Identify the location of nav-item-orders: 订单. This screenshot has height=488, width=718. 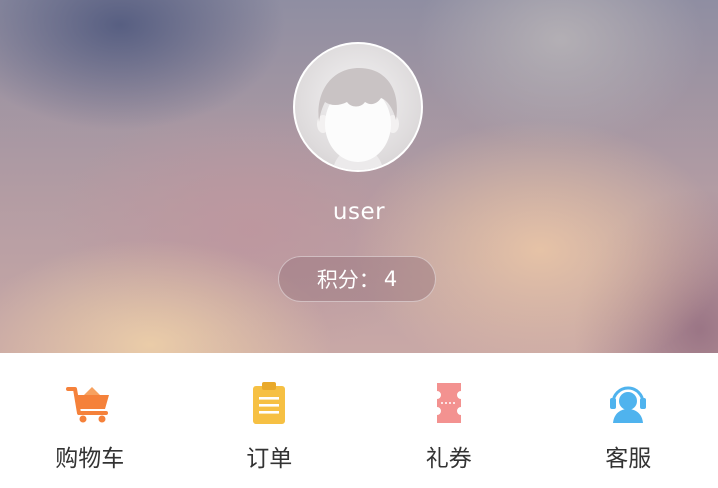
(270, 420).